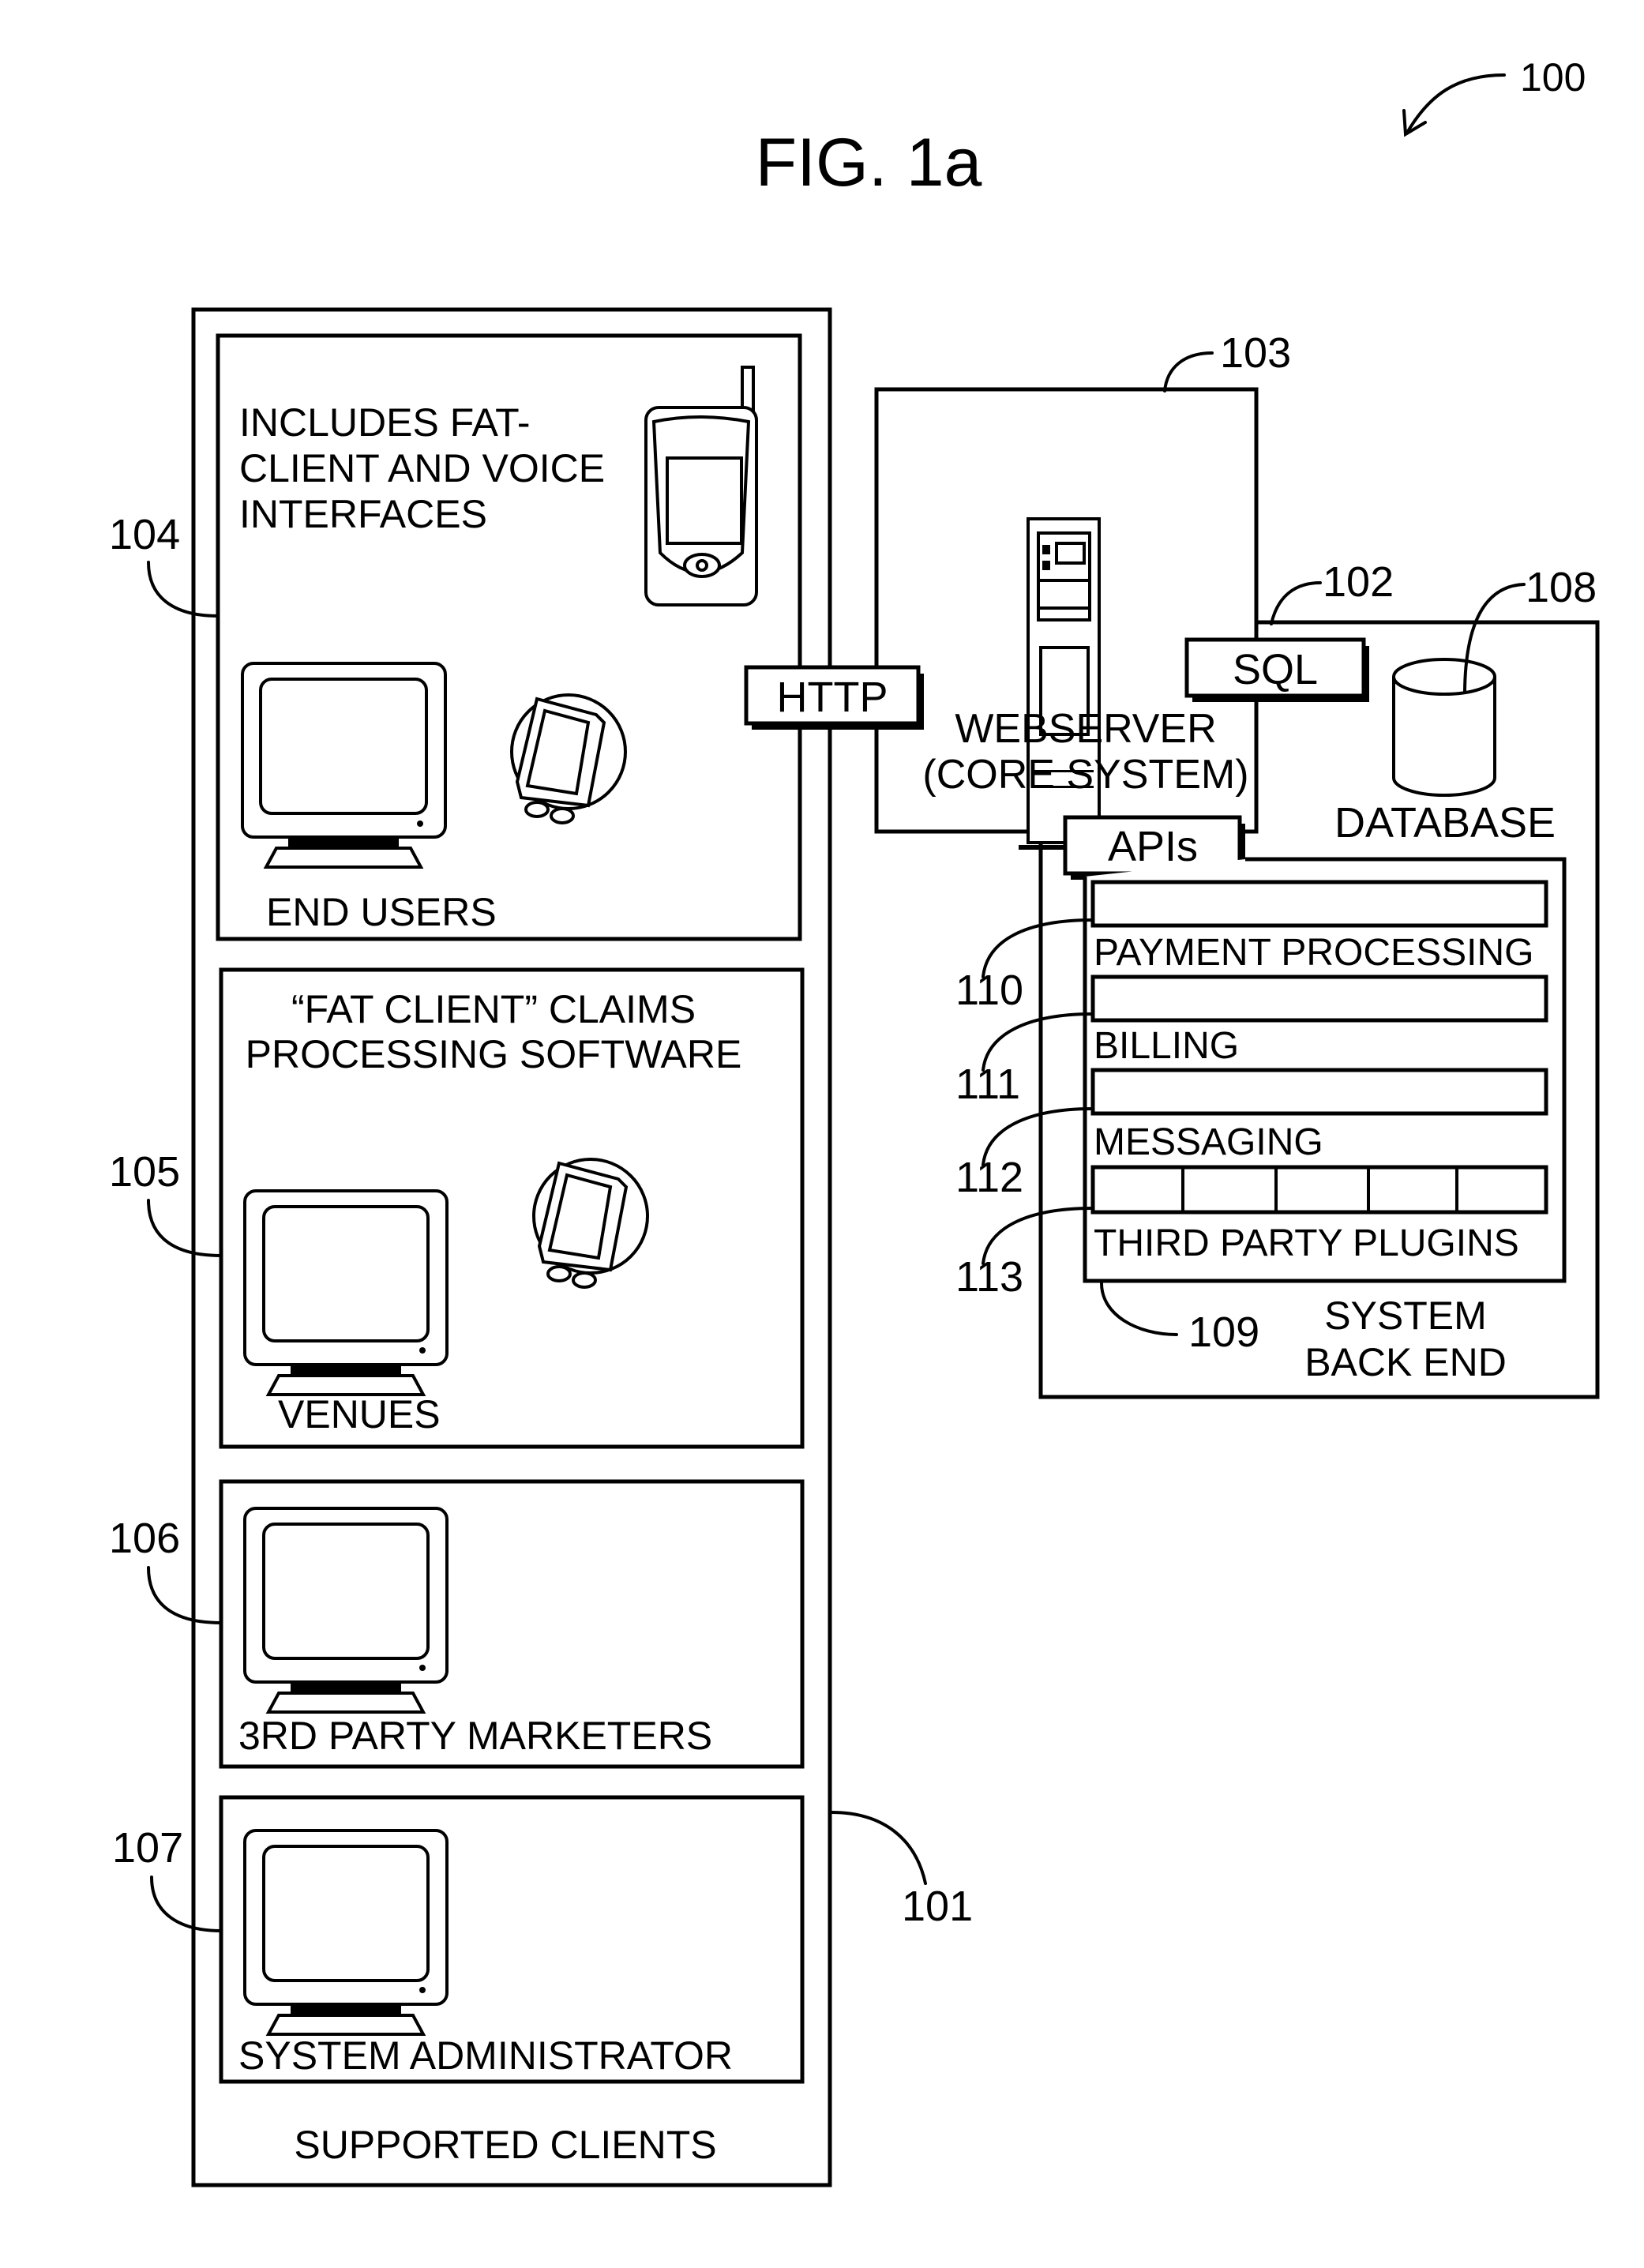 The image size is (1644, 2268). I want to click on ref-110: 110, so click(989, 990).